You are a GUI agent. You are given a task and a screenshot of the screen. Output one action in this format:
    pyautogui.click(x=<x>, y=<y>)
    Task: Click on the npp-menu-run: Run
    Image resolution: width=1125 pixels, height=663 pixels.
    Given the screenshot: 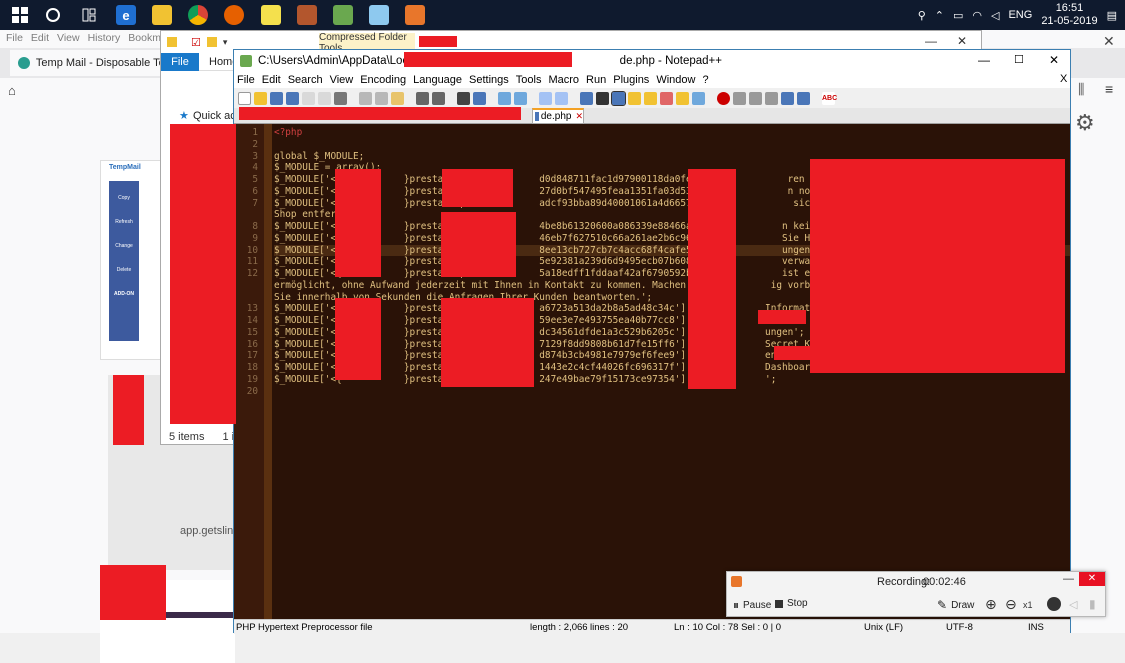 What is the action you would take?
    pyautogui.click(x=596, y=80)
    